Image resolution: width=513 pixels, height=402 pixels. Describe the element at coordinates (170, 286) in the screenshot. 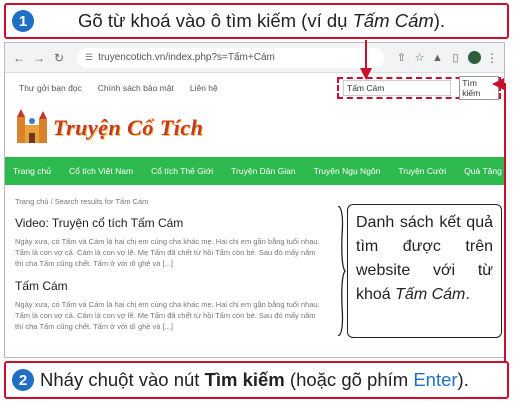

I see `result-title: Tấm Cám` at that location.